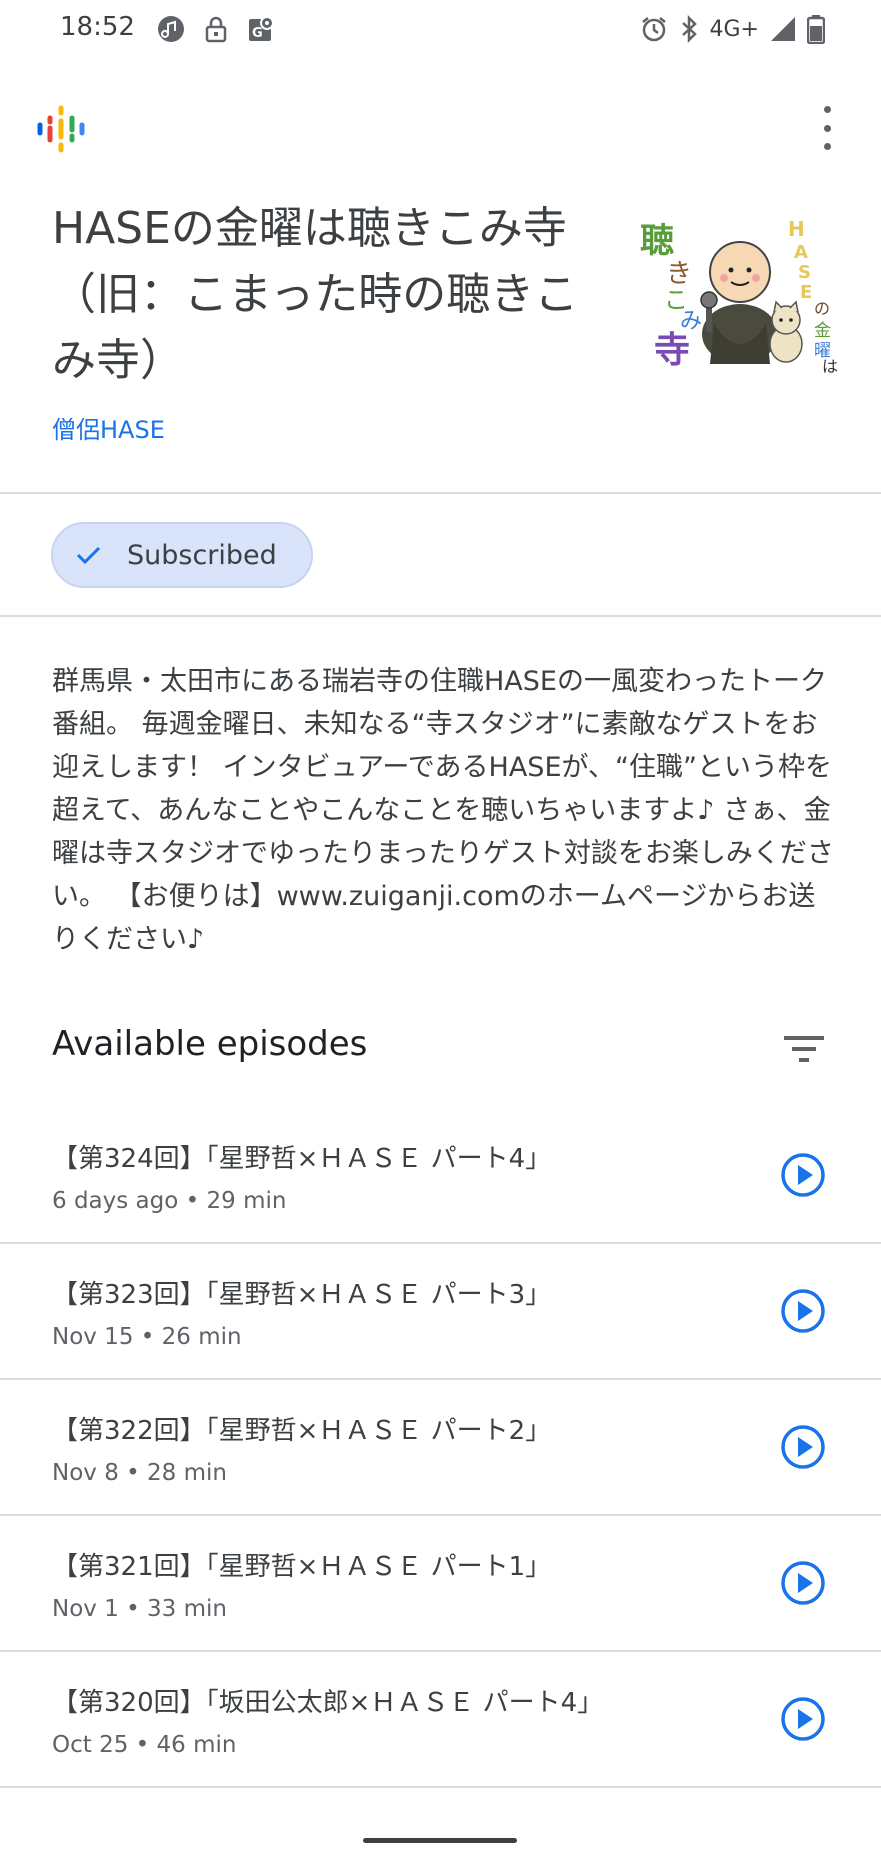  Describe the element at coordinates (440, 616) in the screenshot. I see `subscribe-divider` at that location.